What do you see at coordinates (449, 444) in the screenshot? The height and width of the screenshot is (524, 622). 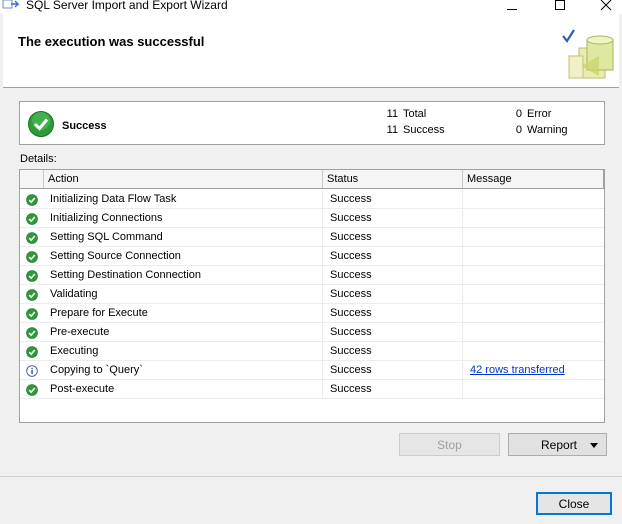 I see `stop-button: Stop` at bounding box center [449, 444].